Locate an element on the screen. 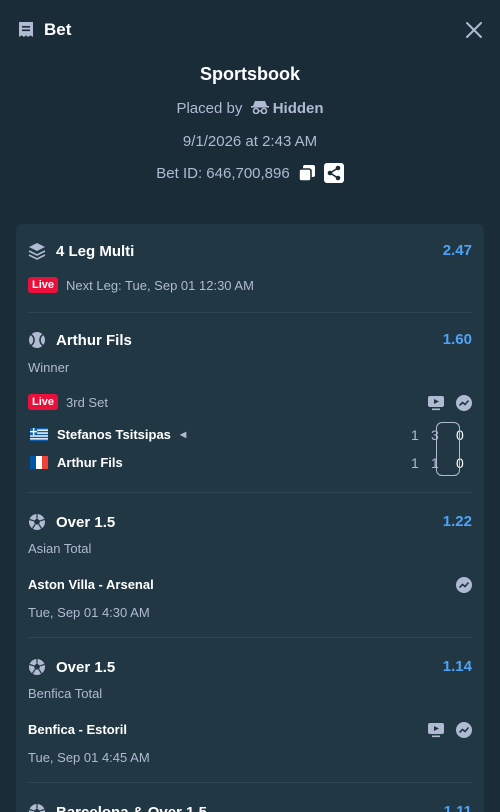  leg-odds: 1.14 is located at coordinates (457, 666).